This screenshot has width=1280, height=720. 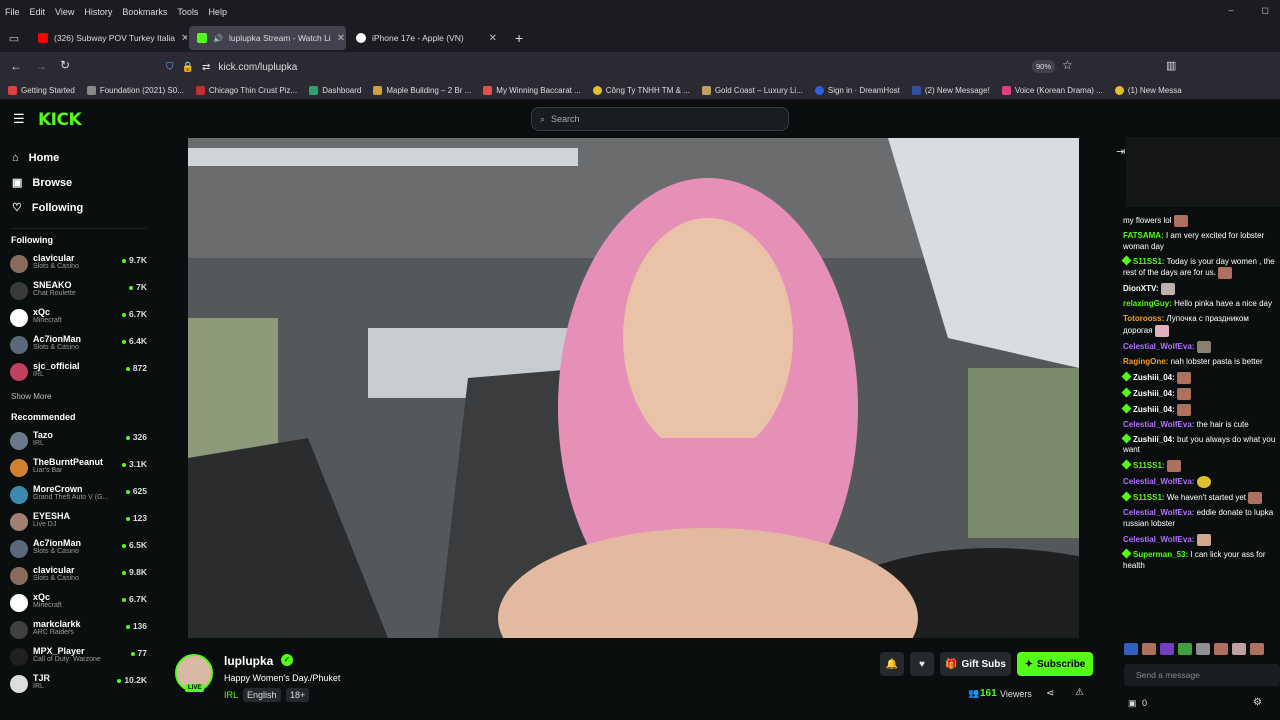 What do you see at coordinates (922, 664) in the screenshot?
I see `follow-button: ♥` at bounding box center [922, 664].